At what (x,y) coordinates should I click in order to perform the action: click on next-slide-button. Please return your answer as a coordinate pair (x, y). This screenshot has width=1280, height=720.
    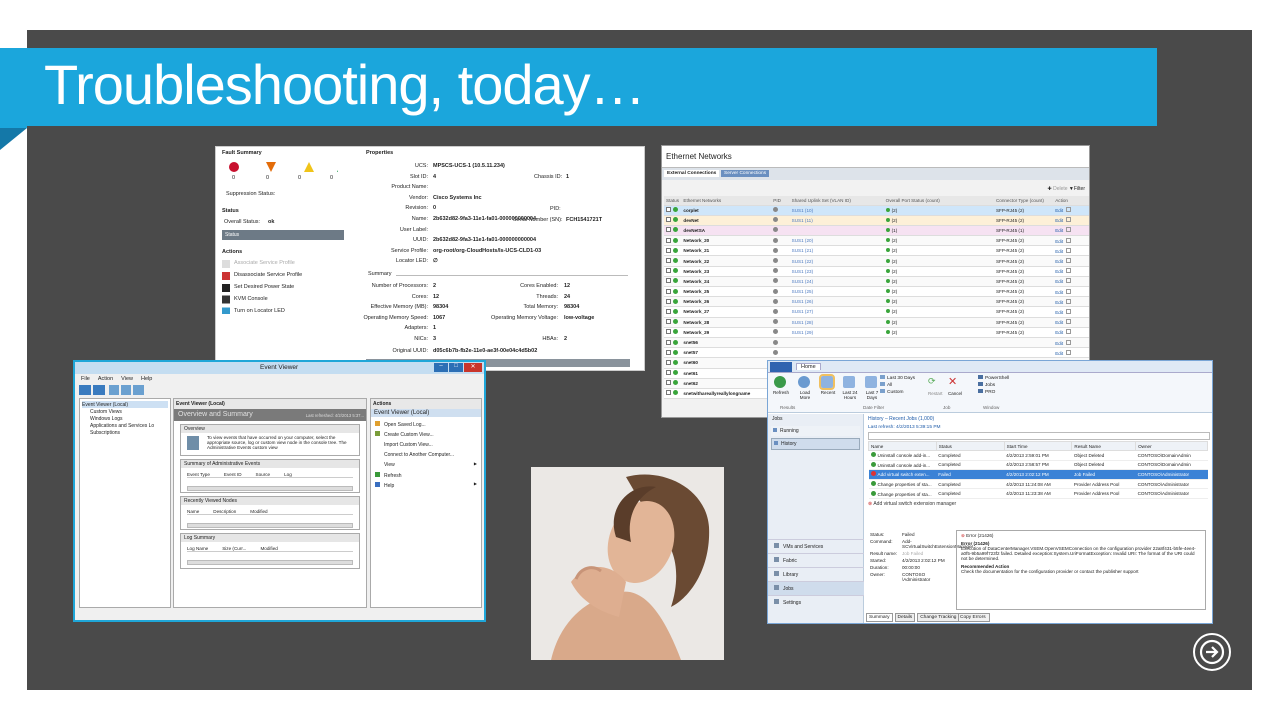
    Looking at the image, I should click on (1212, 652).